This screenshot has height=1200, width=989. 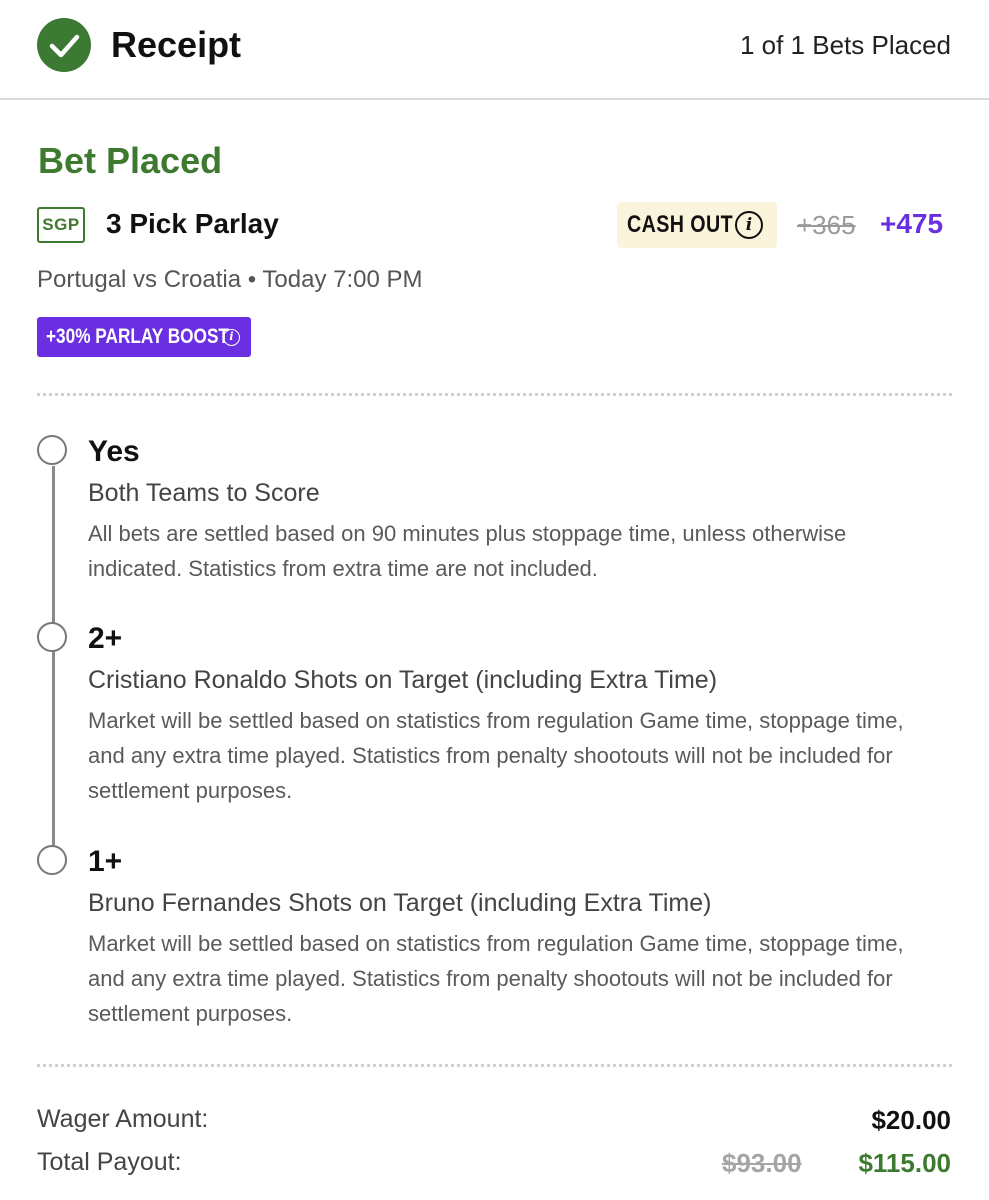 I want to click on cash-out-label: CASH OUT, so click(x=680, y=224).